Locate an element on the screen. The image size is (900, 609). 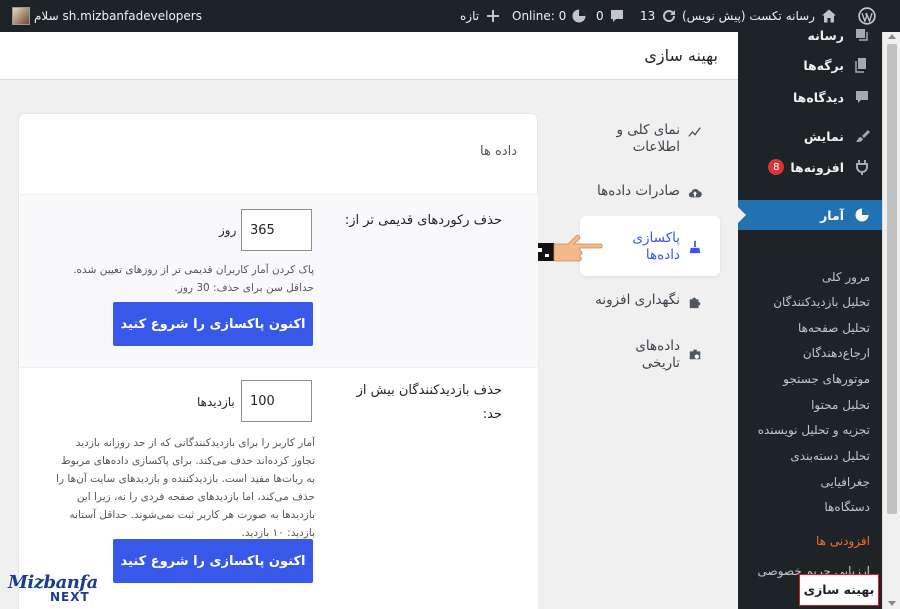
sidebar-item-appearance: نمایش is located at coordinates (810, 136).